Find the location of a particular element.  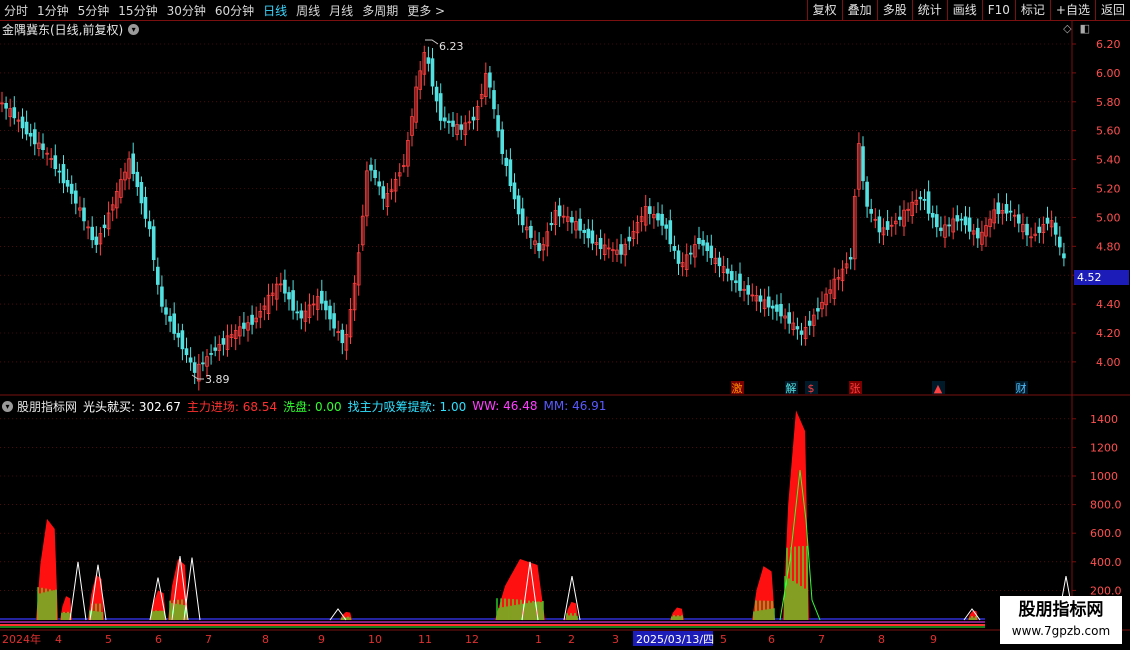

date-axis-label: 5 is located at coordinates (723, 639).